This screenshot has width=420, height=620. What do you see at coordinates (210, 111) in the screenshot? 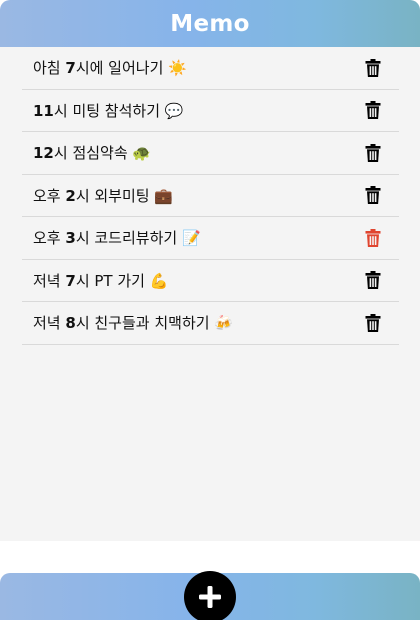
I see `memo-item: 11시 미팅 참석하기 💬` at bounding box center [210, 111].